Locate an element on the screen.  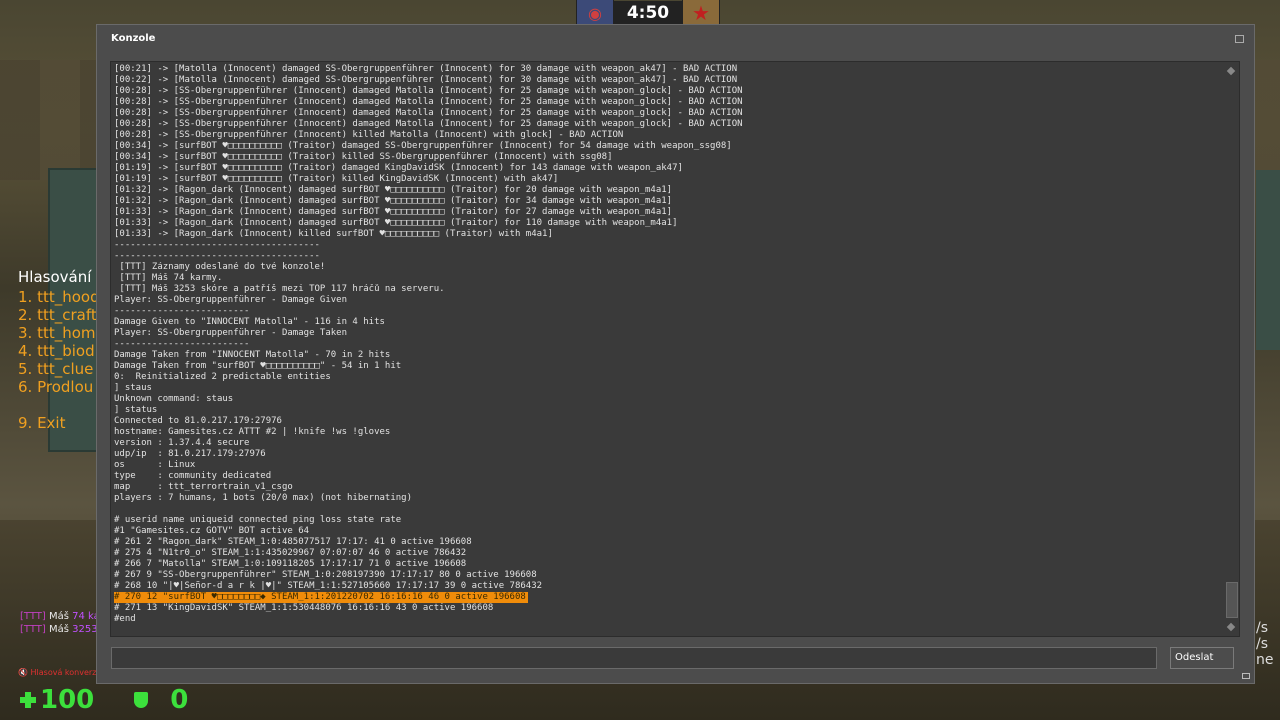
health-value: 100 is located at coordinates (67, 700).